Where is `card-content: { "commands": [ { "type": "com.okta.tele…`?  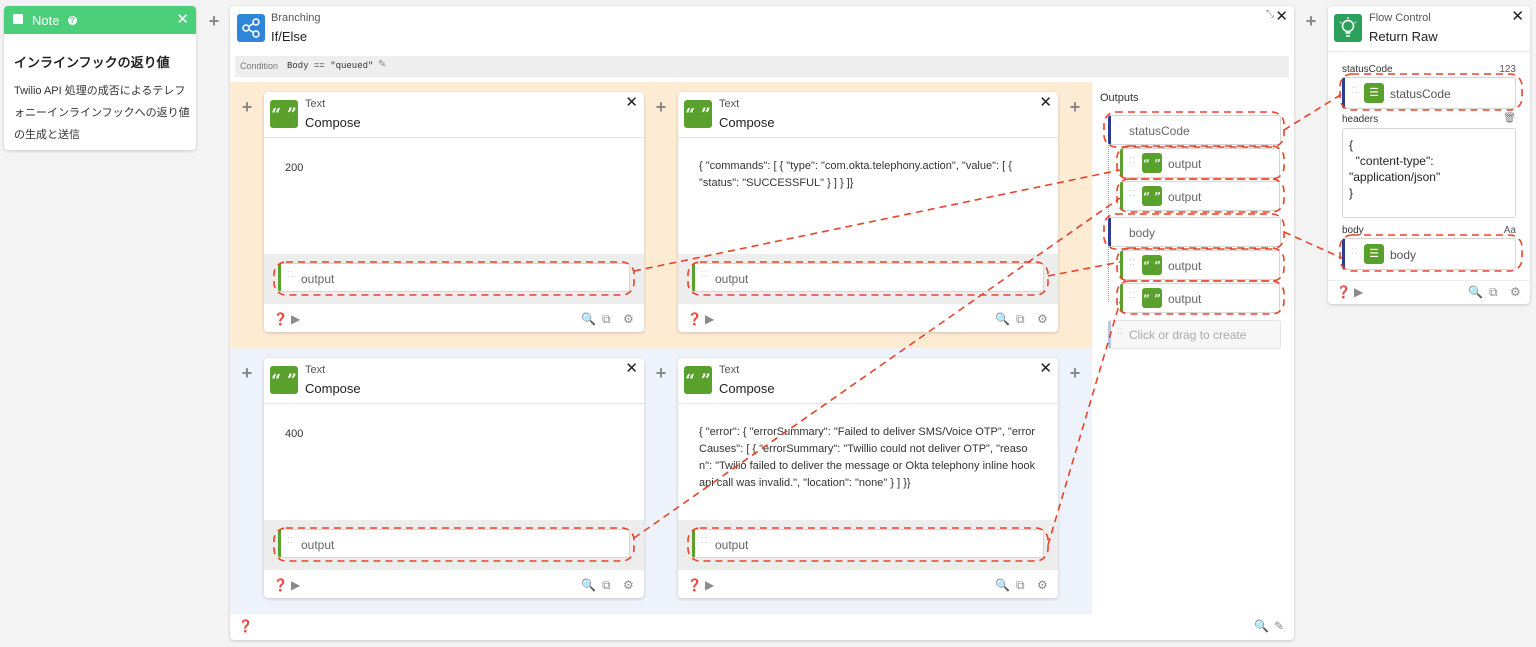 card-content: { "commands": [ { "type": "com.okta.tele… is located at coordinates (869, 175).